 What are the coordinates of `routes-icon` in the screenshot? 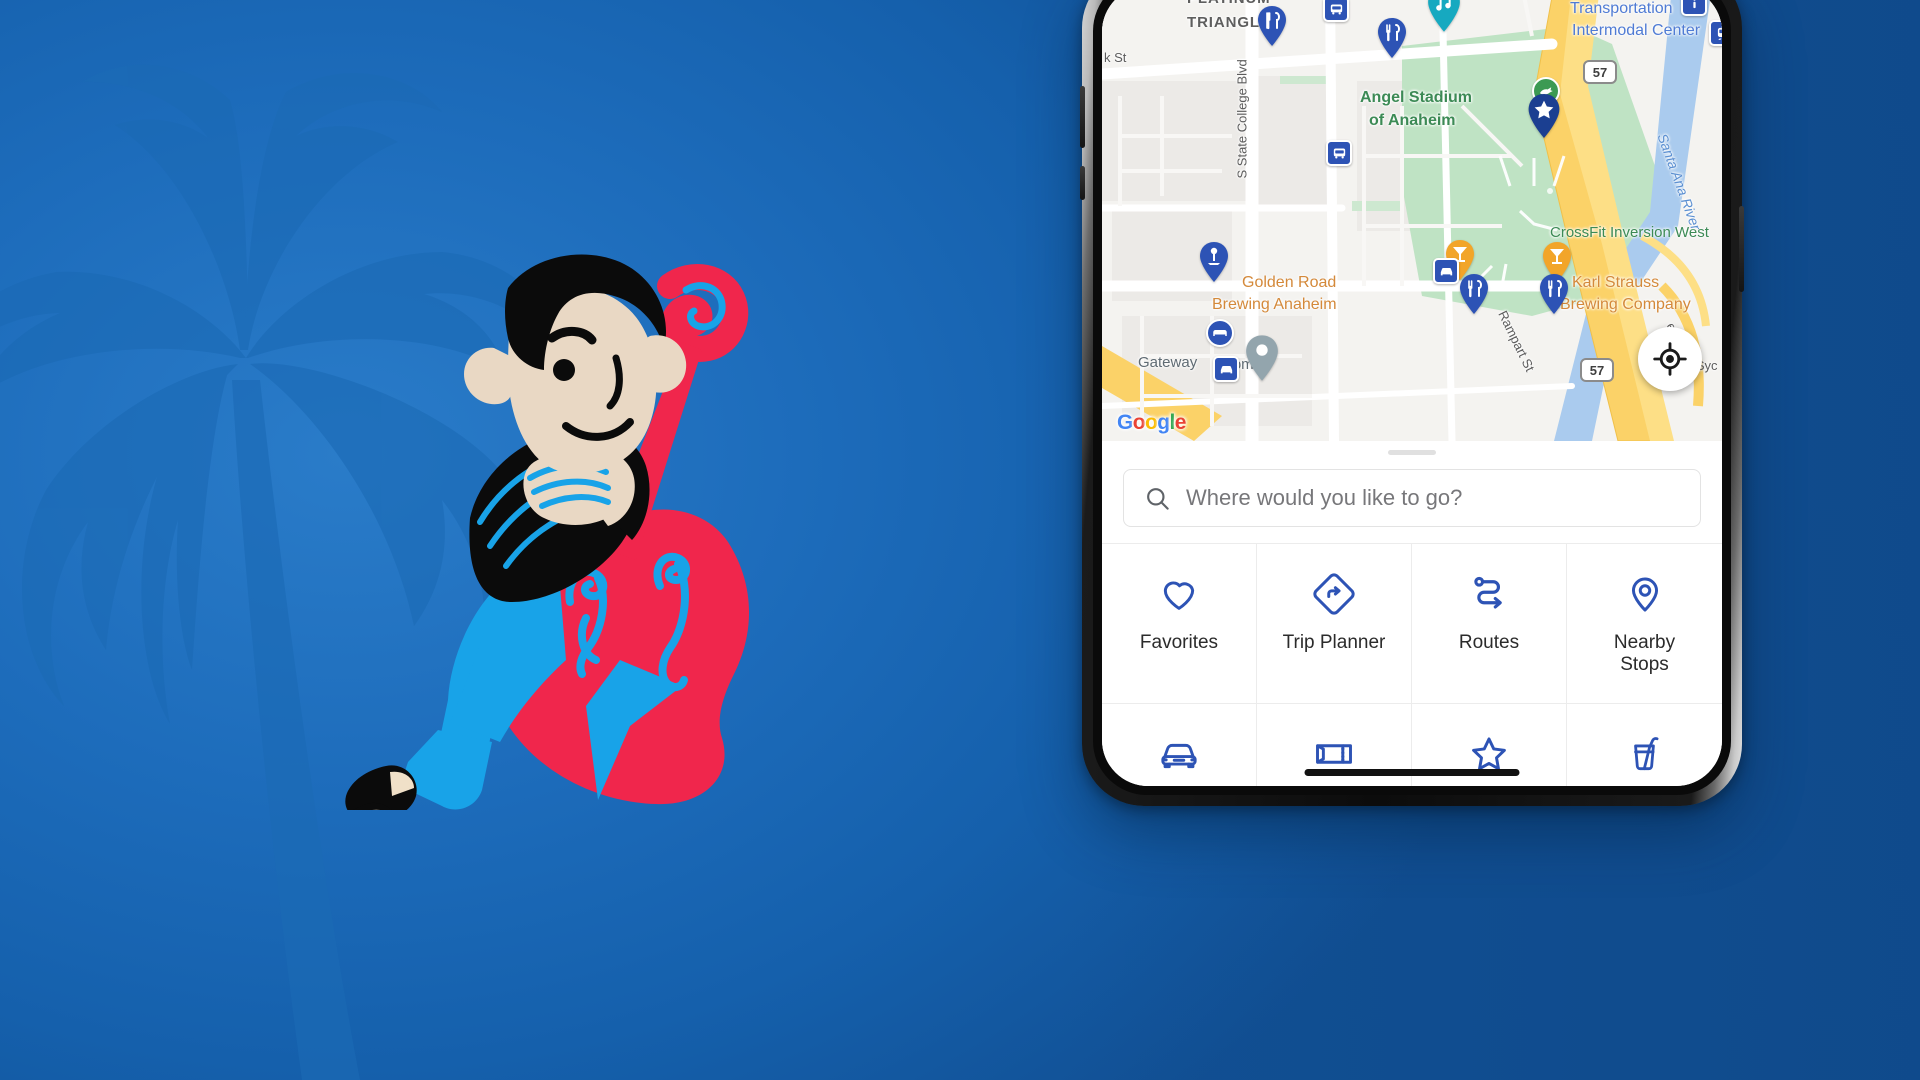 It's located at (1489, 594).